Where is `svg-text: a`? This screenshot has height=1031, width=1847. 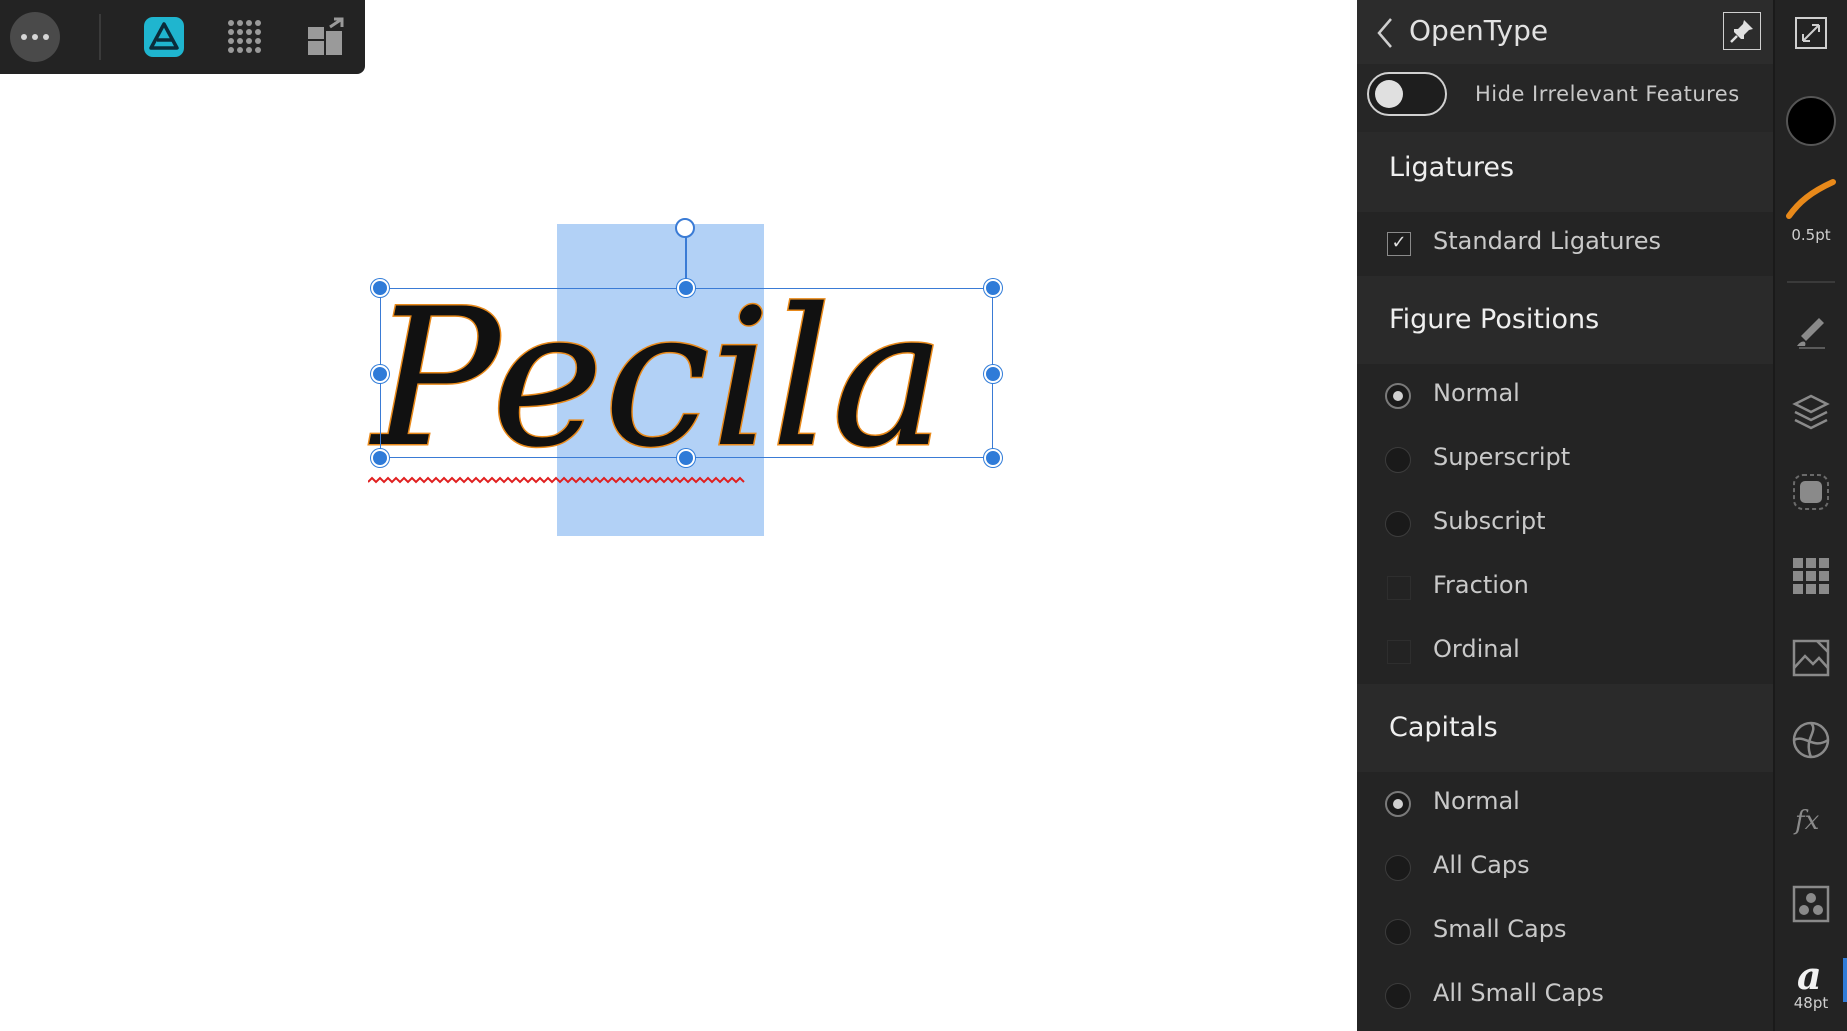
svg-text: a is located at coordinates (1809, 975).